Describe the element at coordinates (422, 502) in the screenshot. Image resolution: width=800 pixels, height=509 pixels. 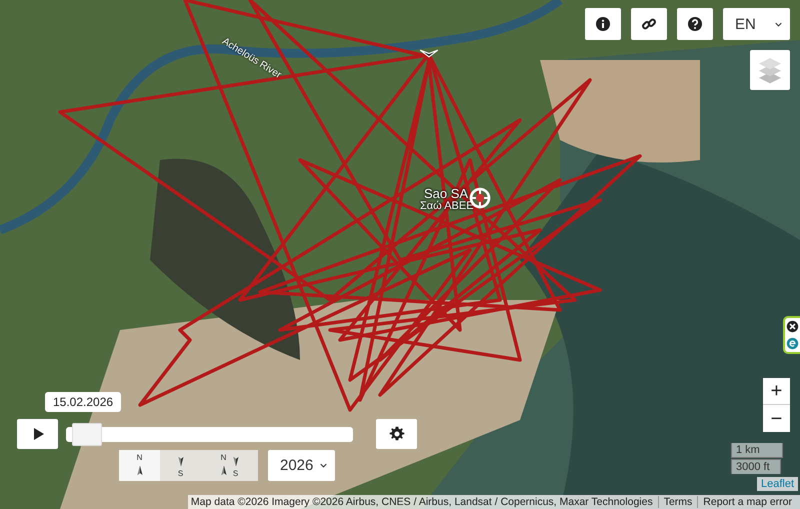
I see `attribution-text: Map data ©2026 Imagery ©2026 Airbus, CNES / Airbus, Landsat / Copernicus, Maxar Technologies` at that location.